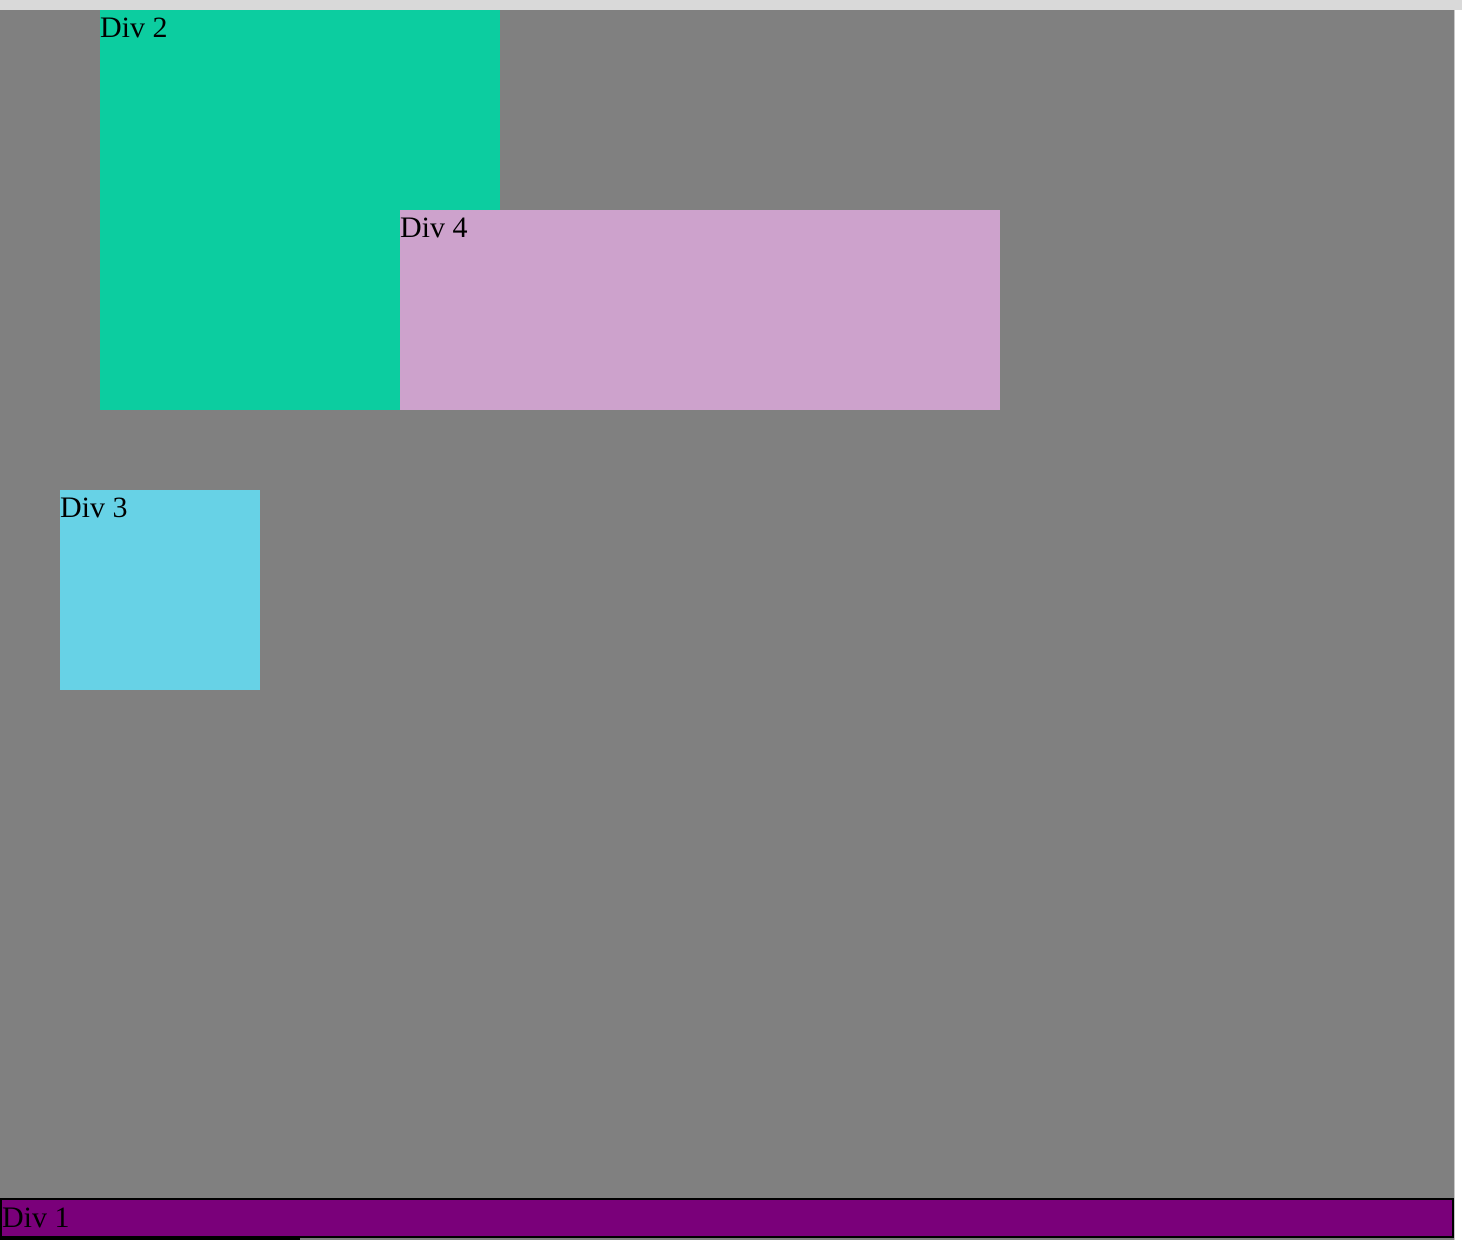  I want to click on window-right-edge, so click(1458, 625).